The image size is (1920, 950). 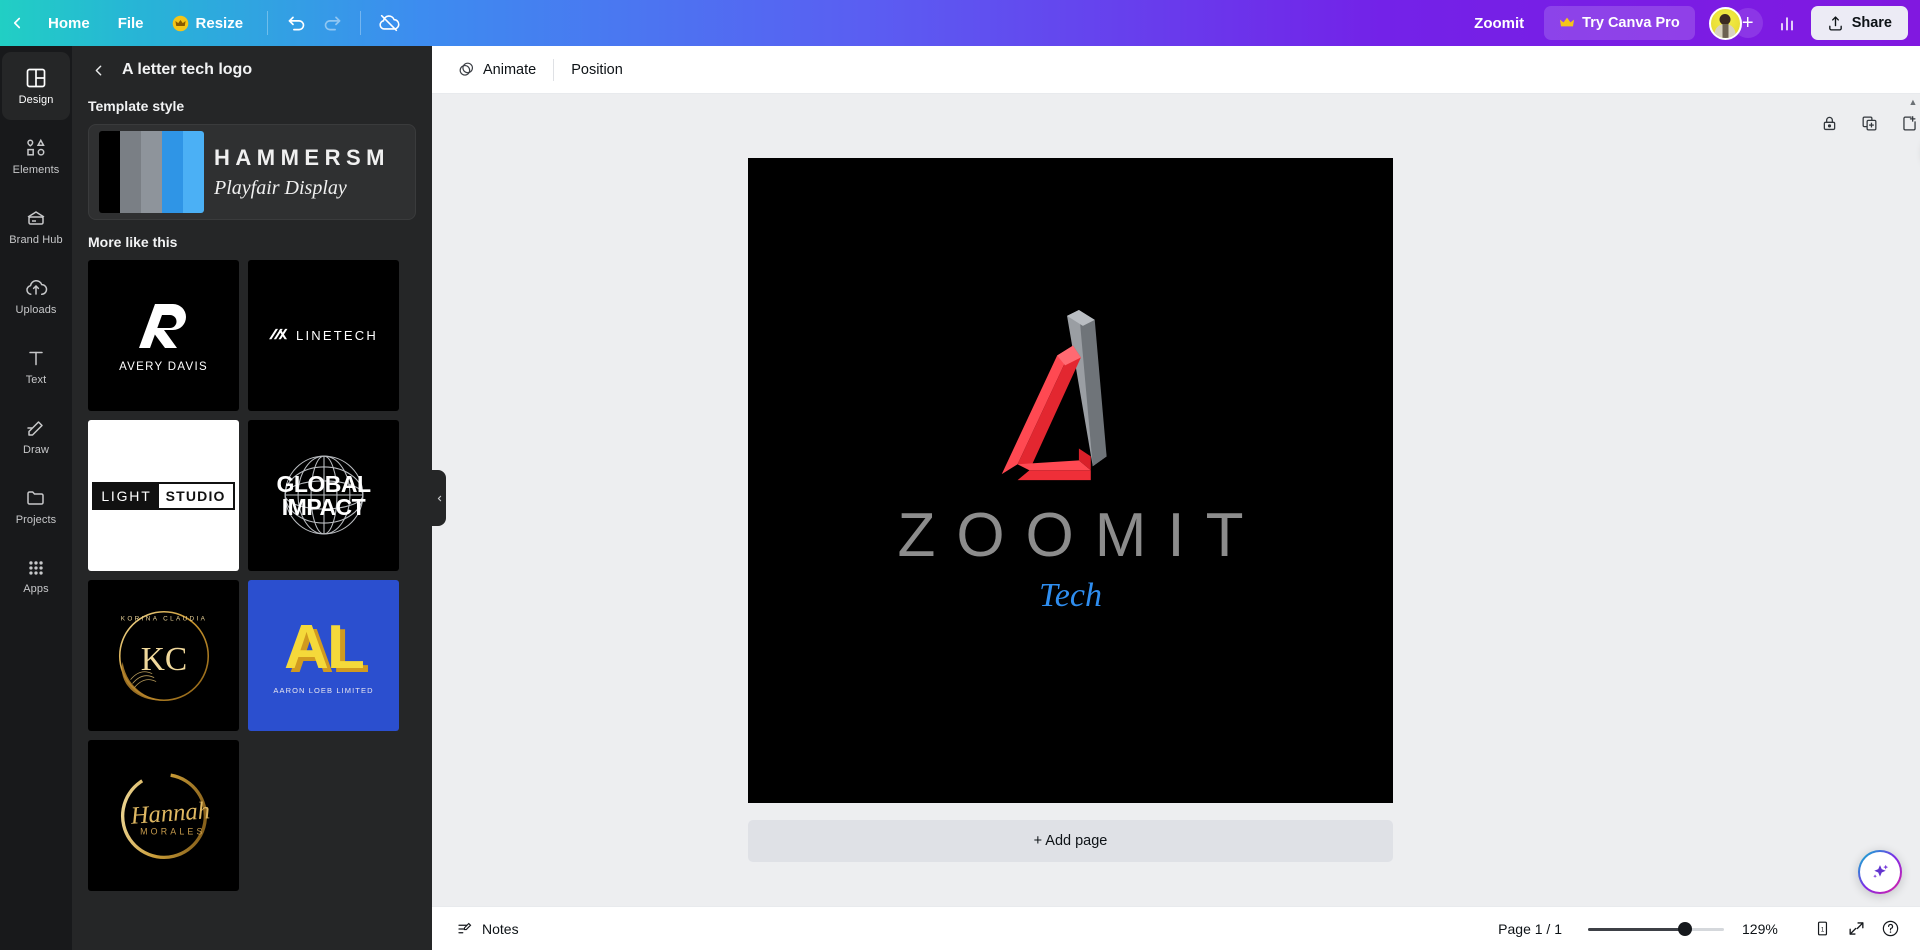 I want to click on light-studio-part-a: LIGHT, so click(x=126, y=495).